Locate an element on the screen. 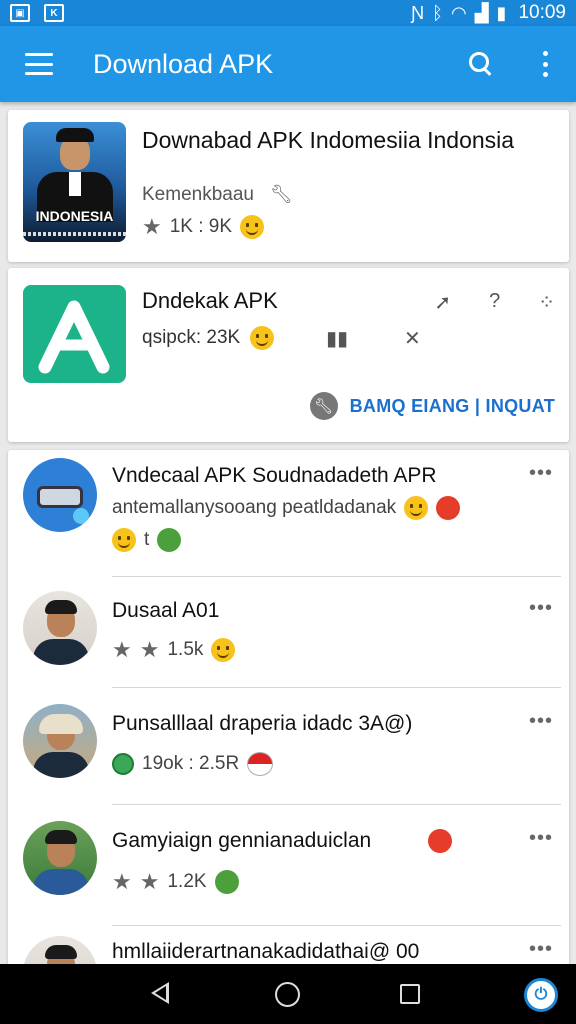 Image resolution: width=576 pixels, height=1024 pixels. list-item-meta-text: 1.2K is located at coordinates (187, 881).